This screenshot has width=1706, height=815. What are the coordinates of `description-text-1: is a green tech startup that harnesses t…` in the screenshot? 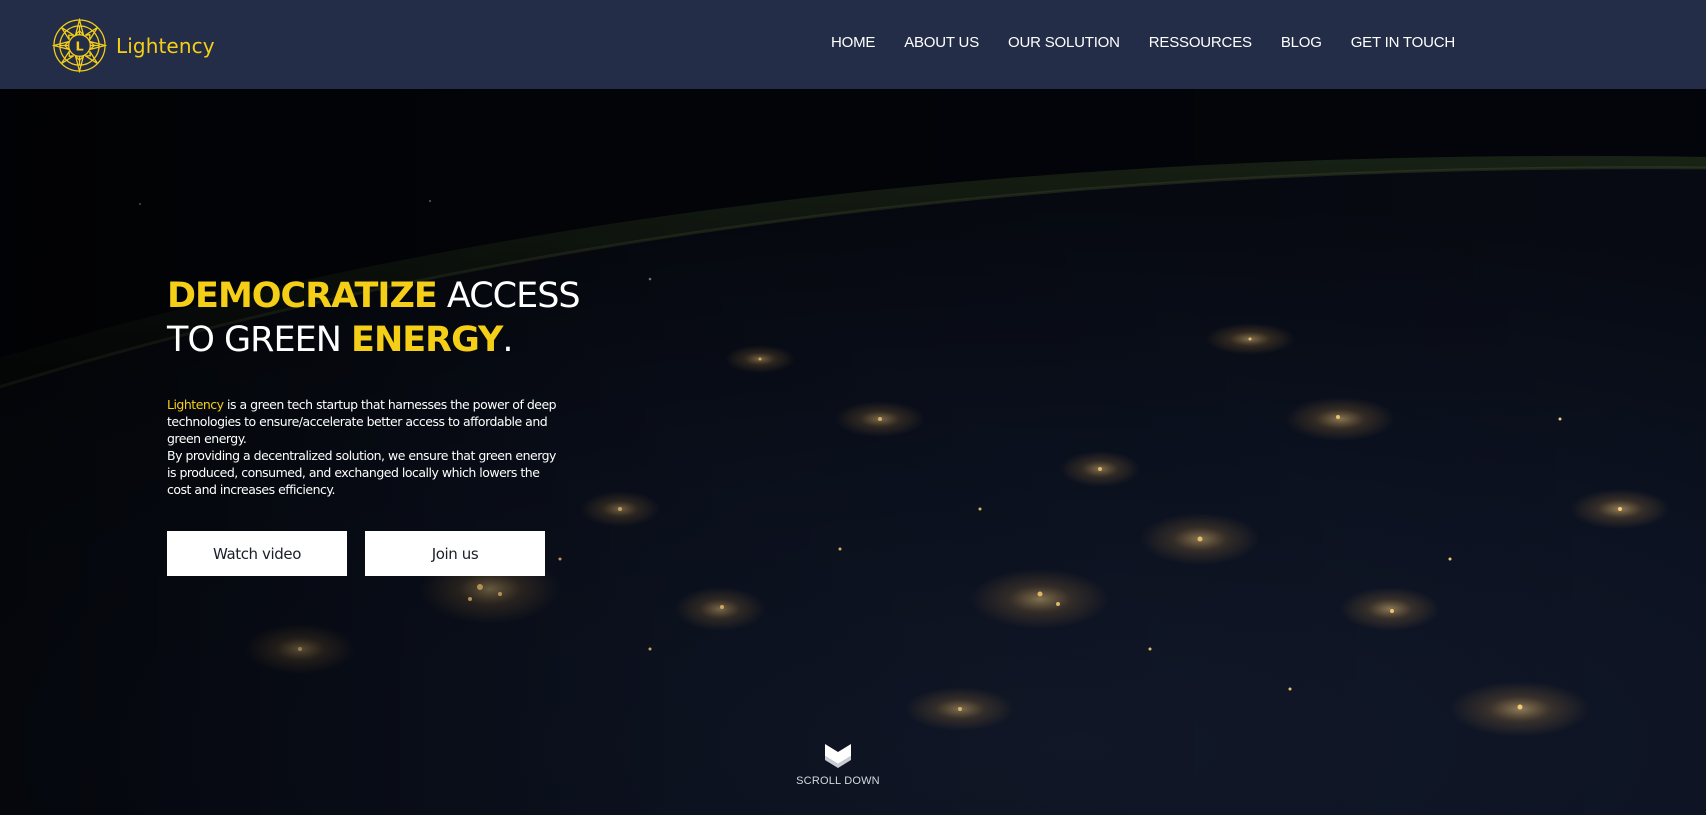 It's located at (362, 421).